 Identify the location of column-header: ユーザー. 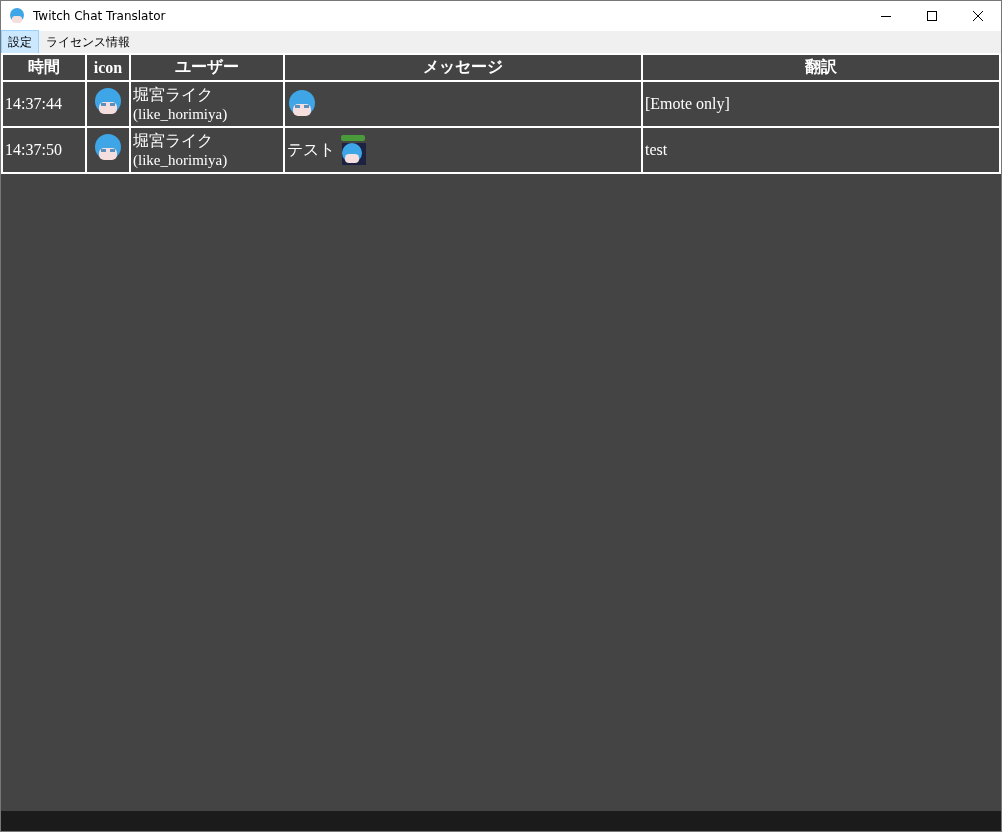
(207, 67).